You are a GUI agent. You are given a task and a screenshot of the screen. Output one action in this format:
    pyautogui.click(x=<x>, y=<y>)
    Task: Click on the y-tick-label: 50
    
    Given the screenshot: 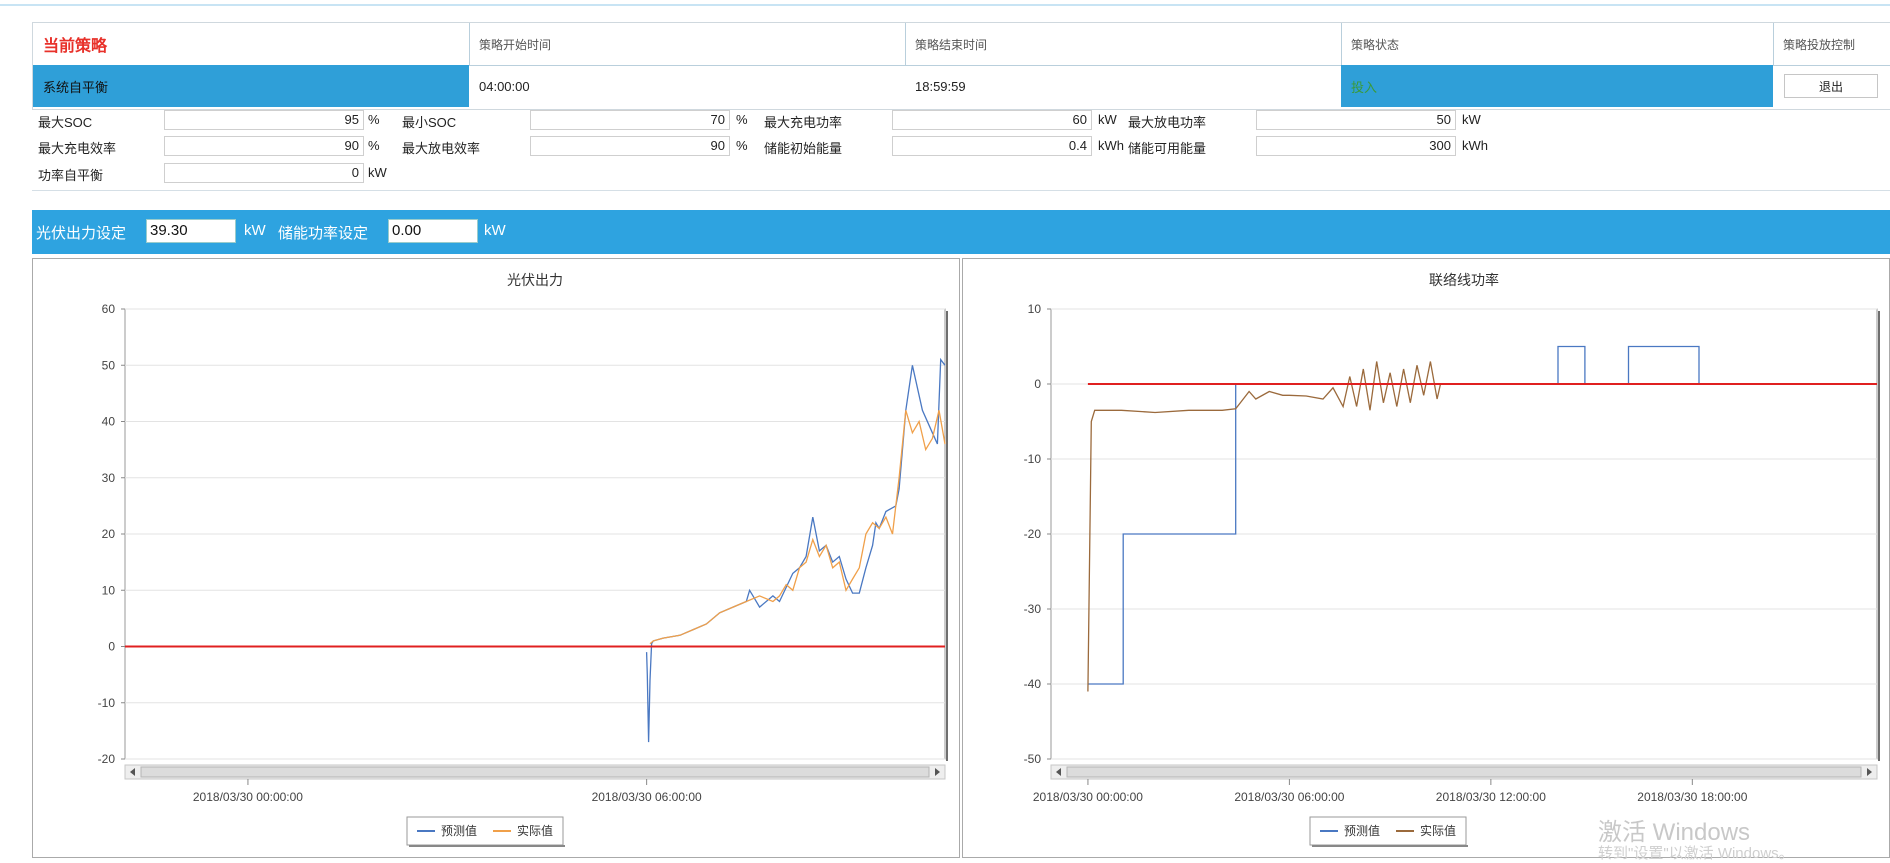 What is the action you would take?
    pyautogui.click(x=109, y=365)
    